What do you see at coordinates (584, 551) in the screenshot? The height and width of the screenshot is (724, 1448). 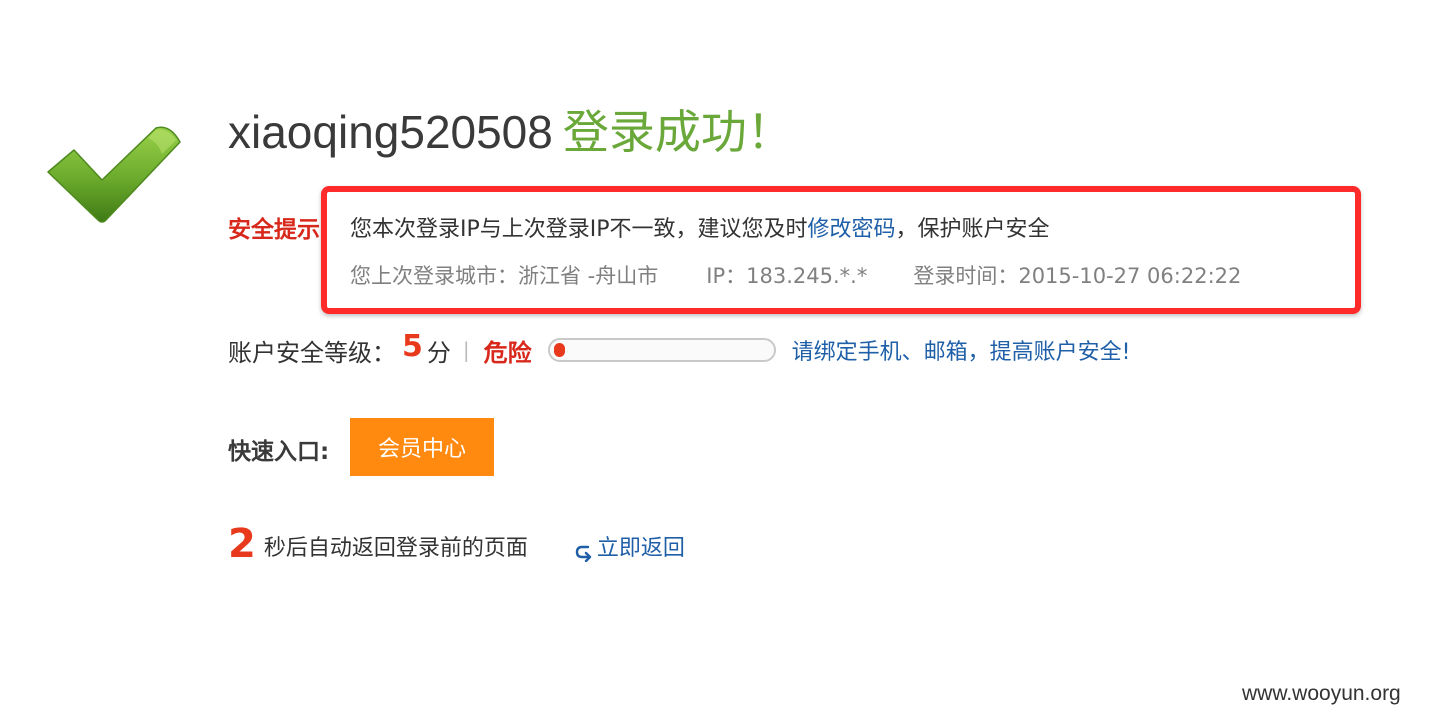 I see `return-arrow-icon` at bounding box center [584, 551].